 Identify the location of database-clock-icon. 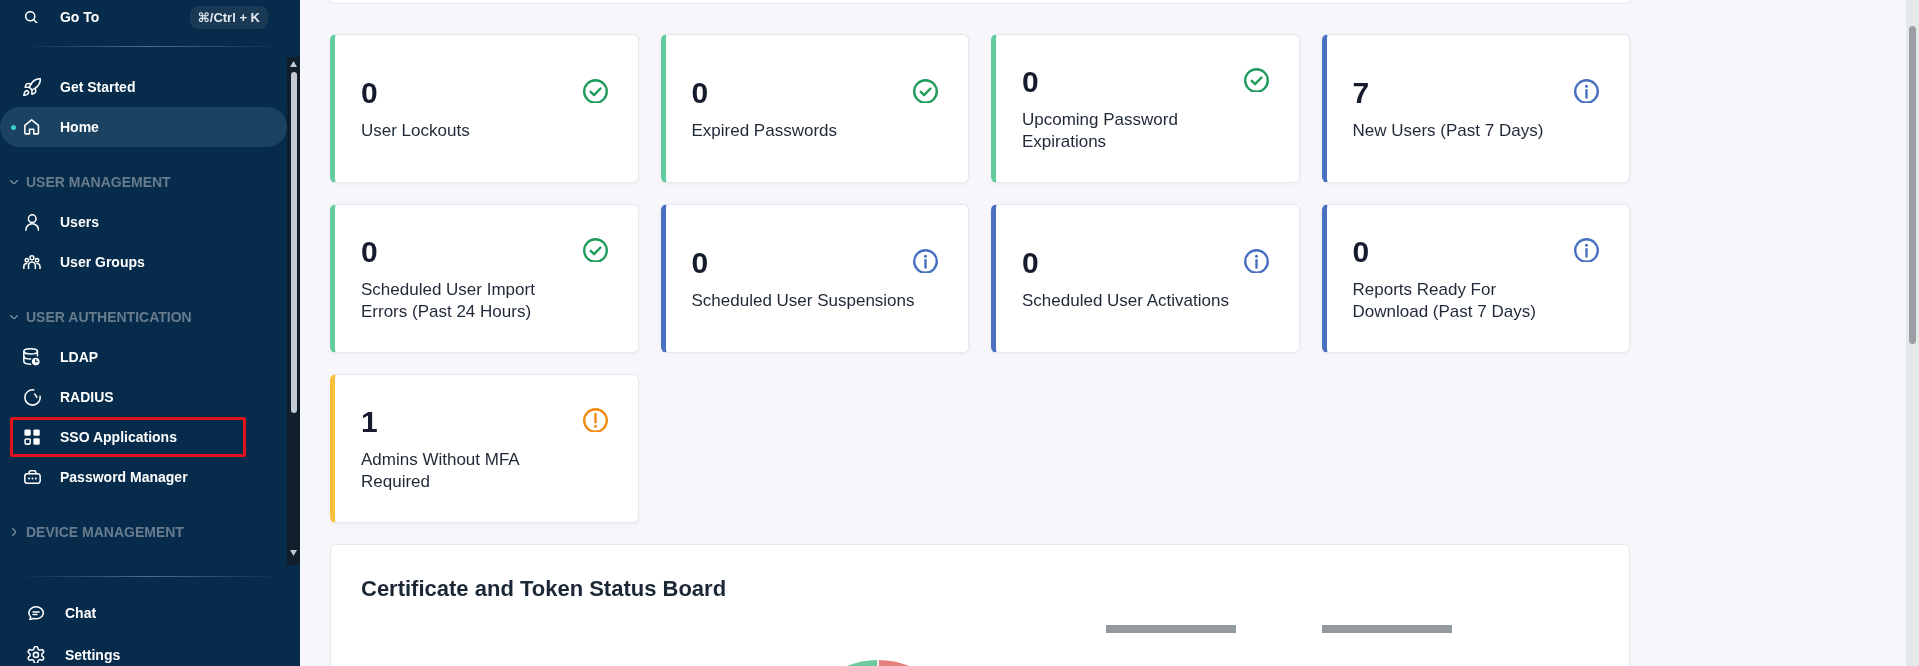
(32, 357).